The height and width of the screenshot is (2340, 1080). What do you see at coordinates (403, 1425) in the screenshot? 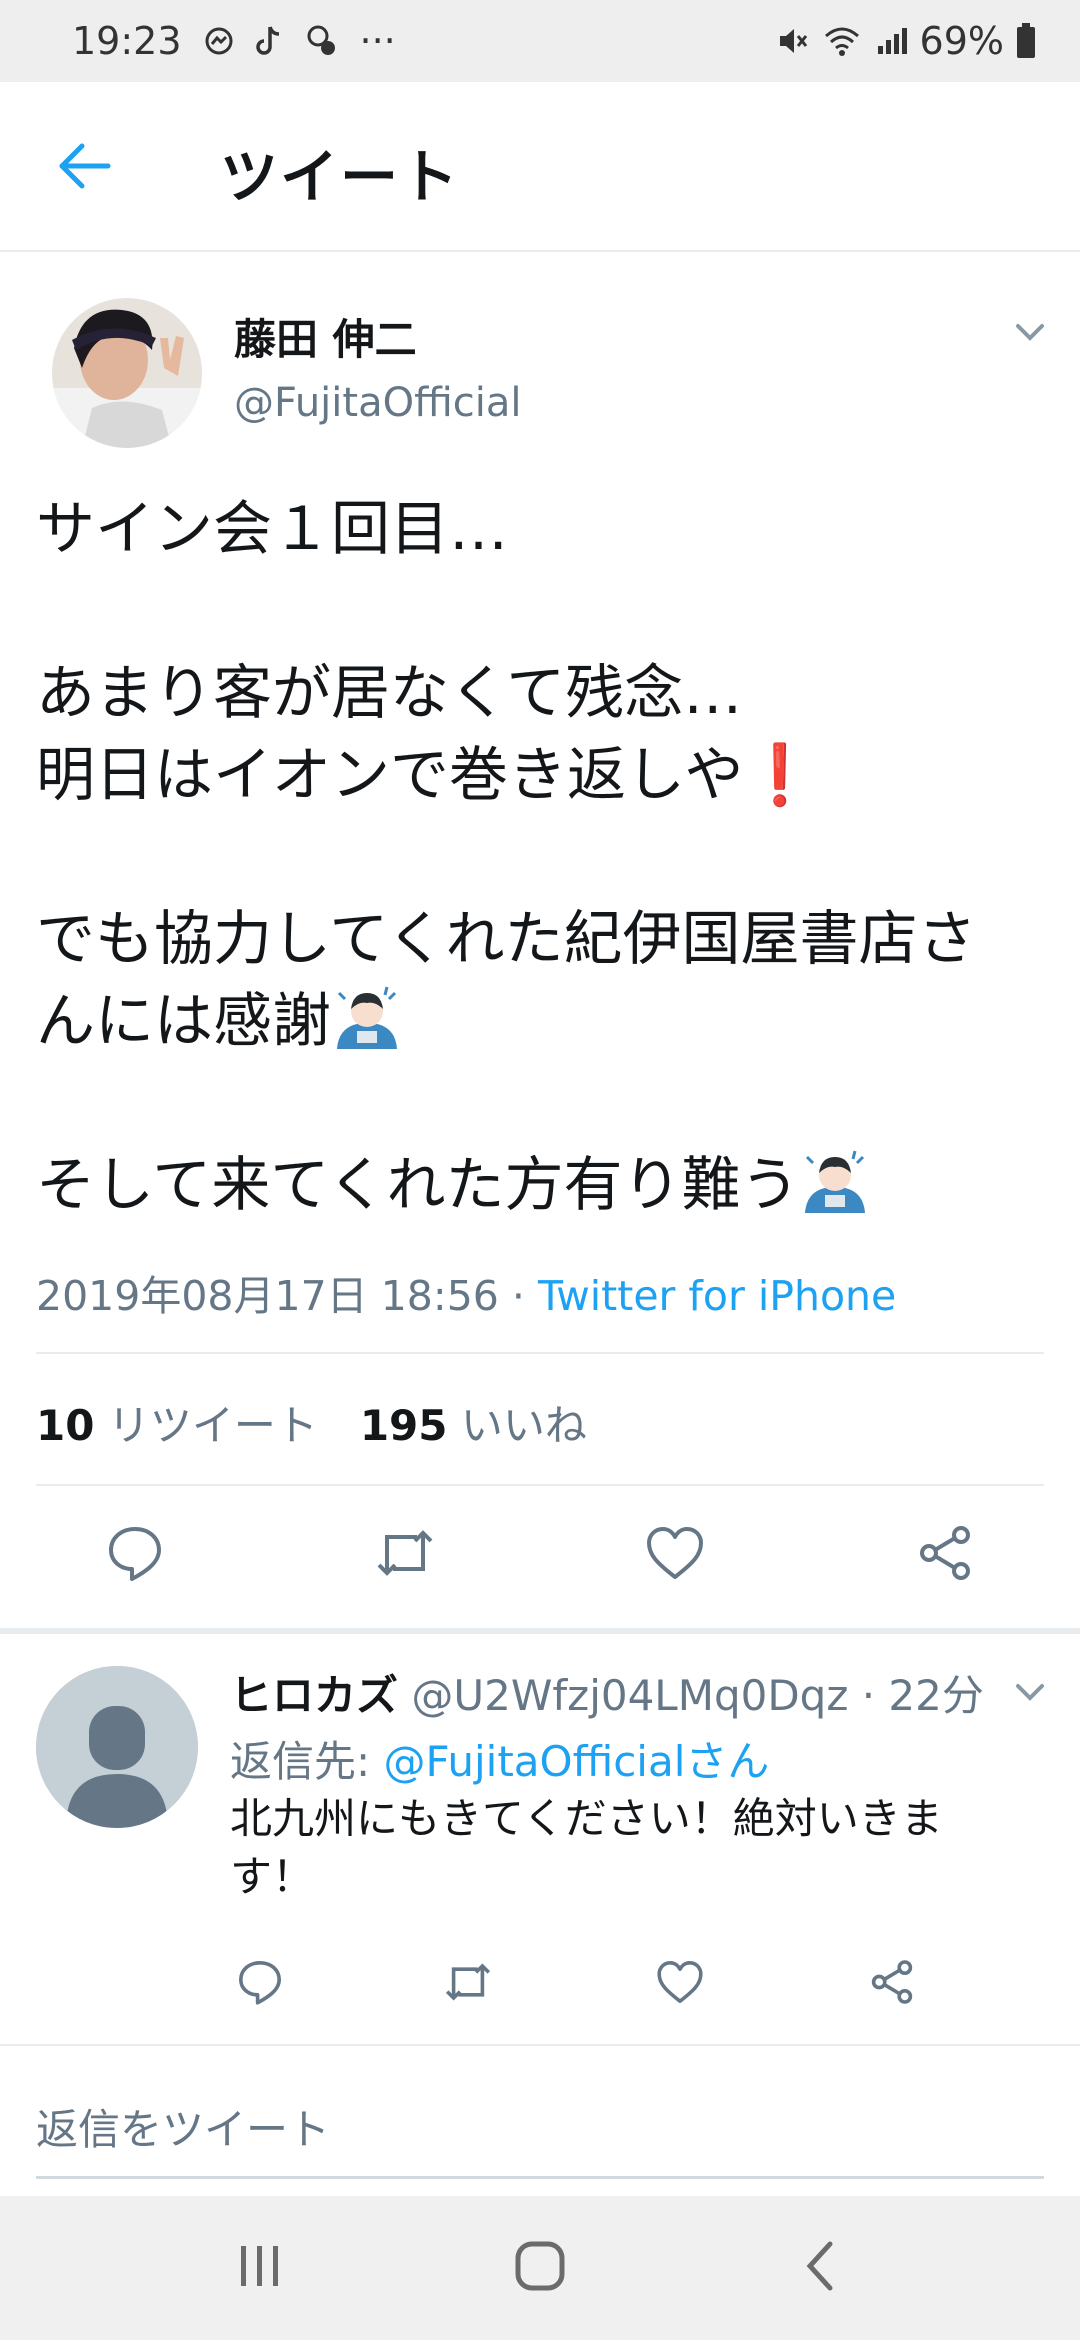
I see `like-count: 195` at bounding box center [403, 1425].